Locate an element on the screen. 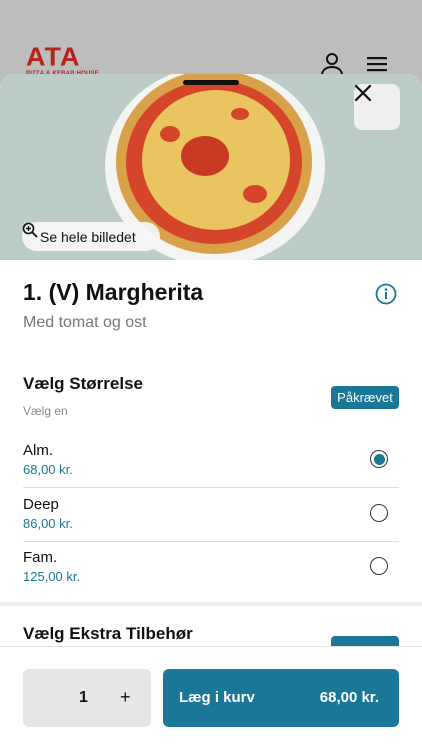 The height and width of the screenshot is (750, 422). quantity-value: 1 is located at coordinates (83, 697).